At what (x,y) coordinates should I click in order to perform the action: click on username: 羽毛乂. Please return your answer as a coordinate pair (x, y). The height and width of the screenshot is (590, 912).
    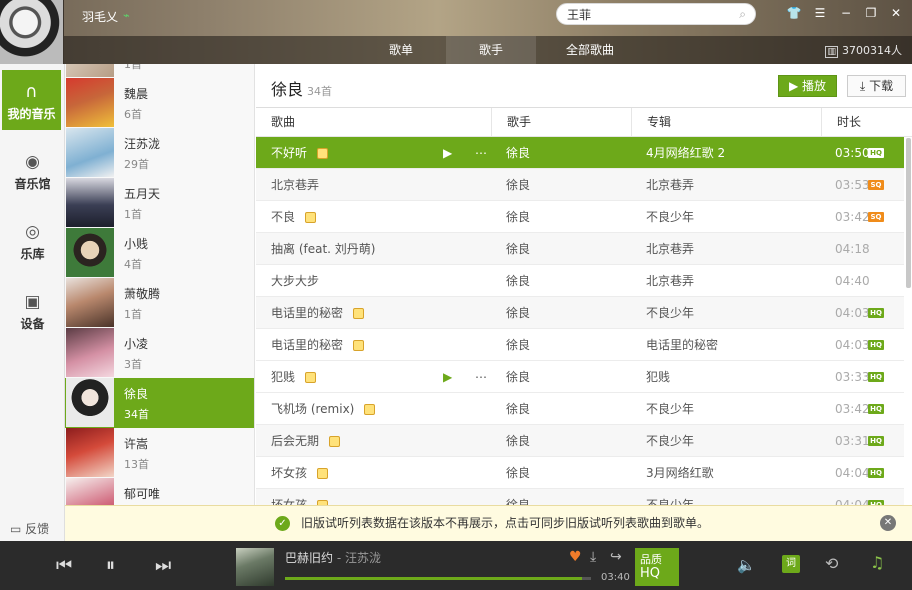
    Looking at the image, I should click on (100, 16).